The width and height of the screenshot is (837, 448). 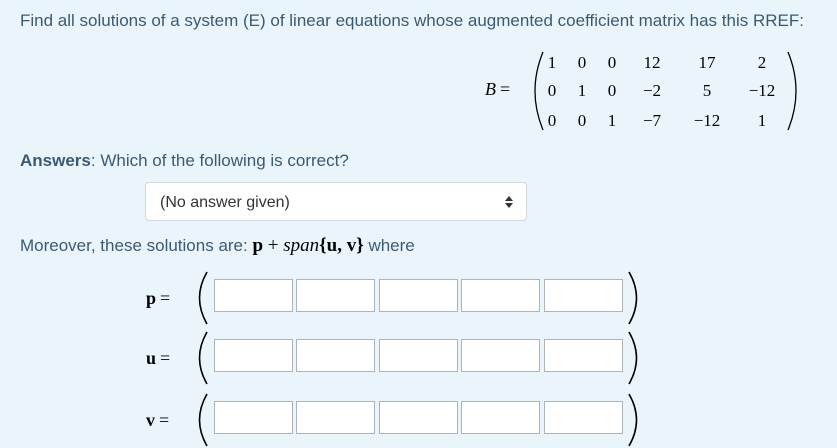 I want to click on matrix-entry: 5, so click(x=707, y=90).